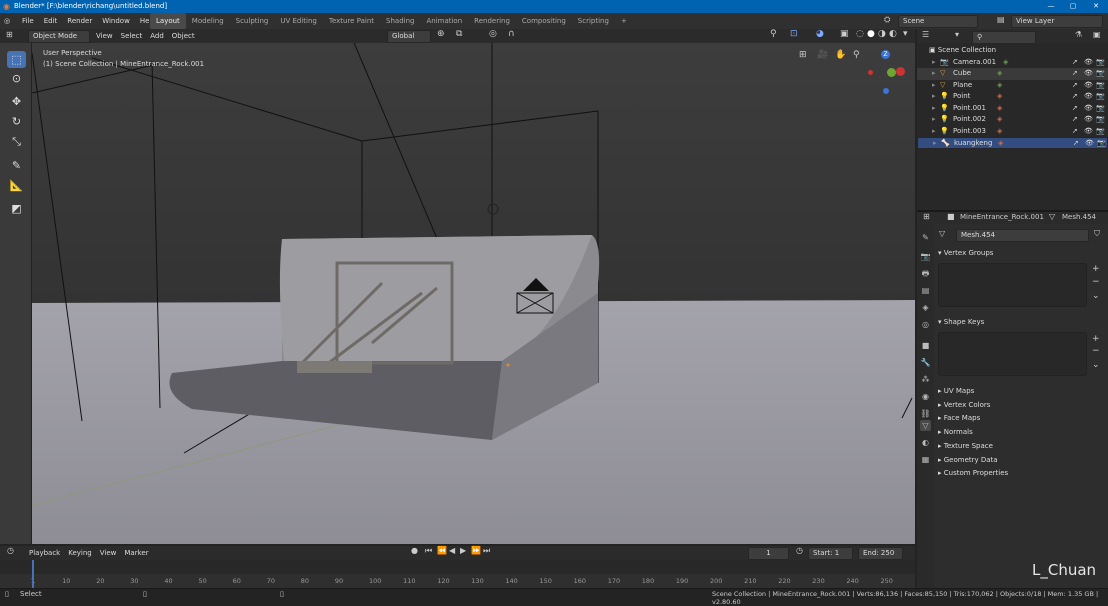  What do you see at coordinates (16, 185) in the screenshot?
I see `measure-icon: 📐` at bounding box center [16, 185].